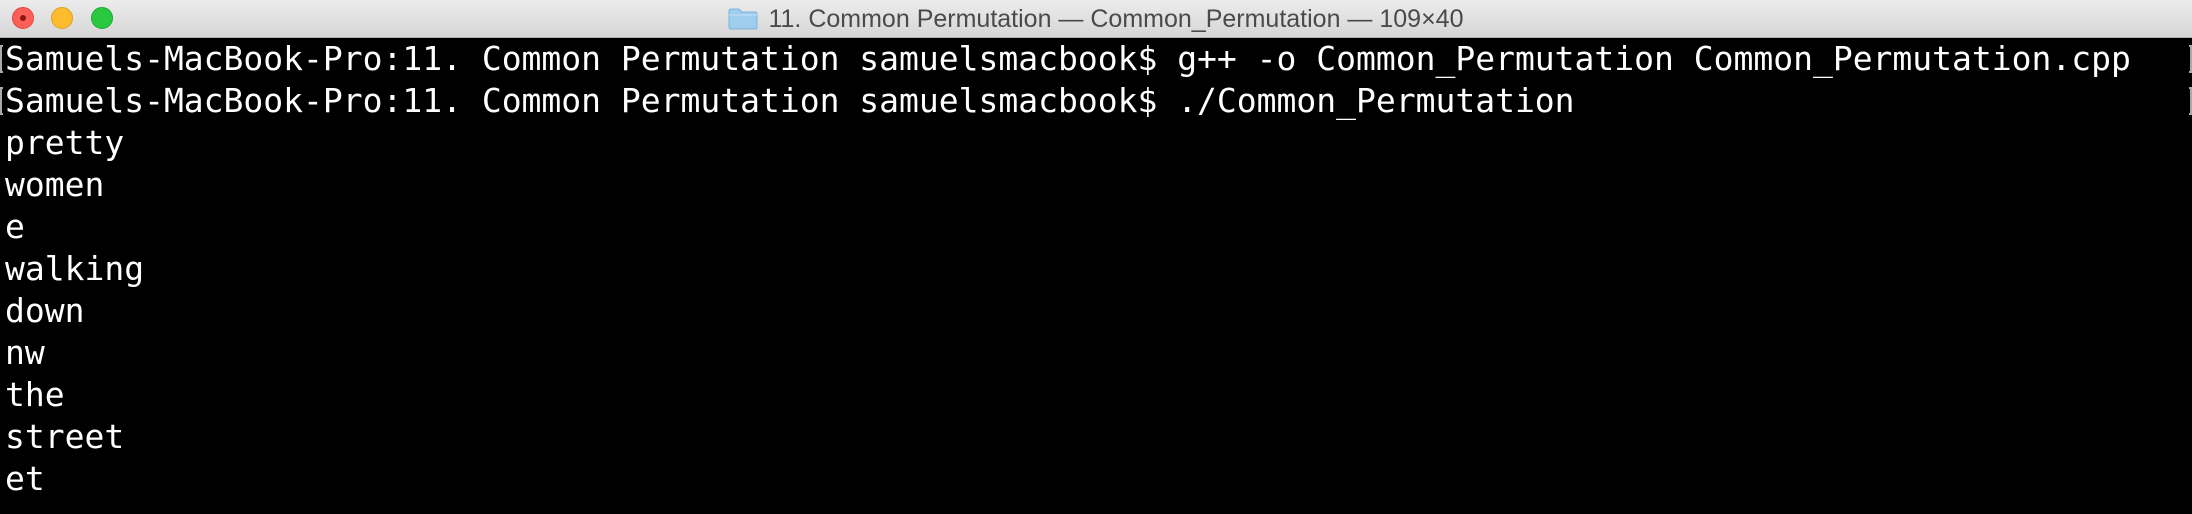  I want to click on output-line: the, so click(35, 394).